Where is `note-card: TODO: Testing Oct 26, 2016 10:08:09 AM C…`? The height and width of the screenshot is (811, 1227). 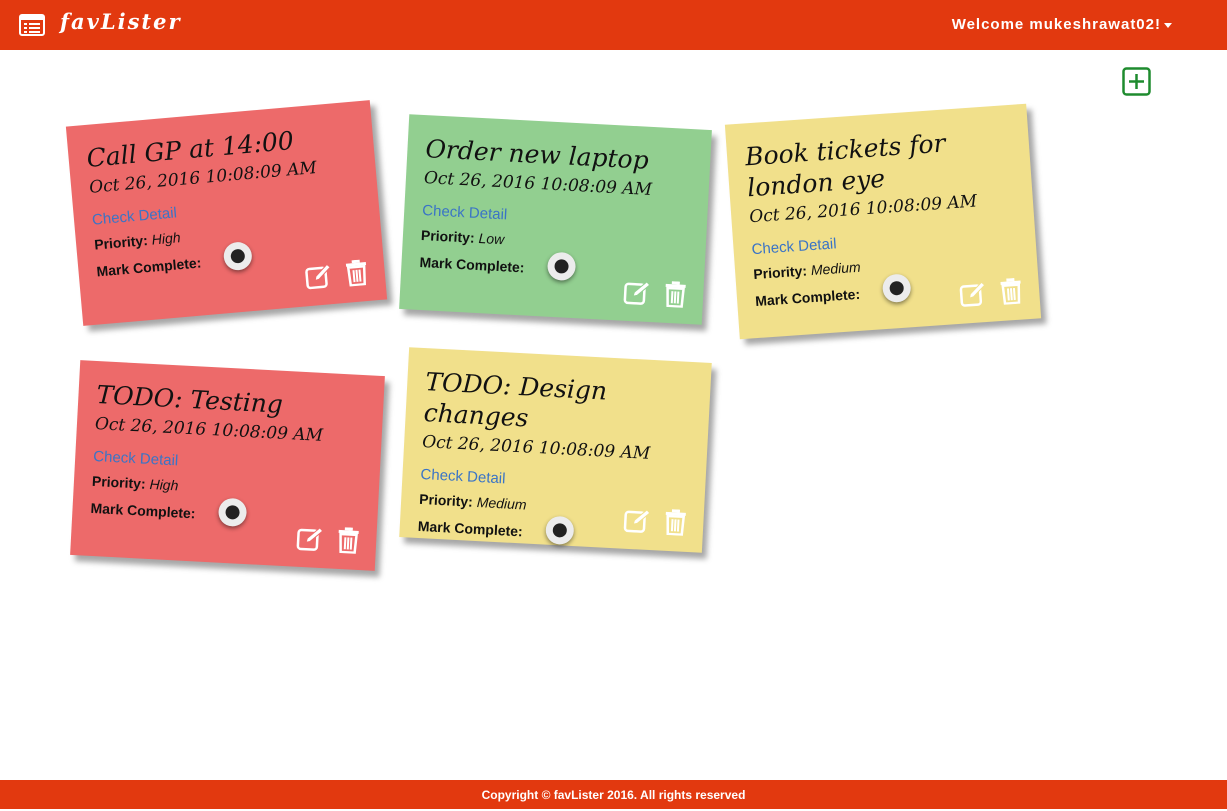 note-card: TODO: Testing Oct 26, 2016 10:08:09 AM C… is located at coordinates (227, 465).